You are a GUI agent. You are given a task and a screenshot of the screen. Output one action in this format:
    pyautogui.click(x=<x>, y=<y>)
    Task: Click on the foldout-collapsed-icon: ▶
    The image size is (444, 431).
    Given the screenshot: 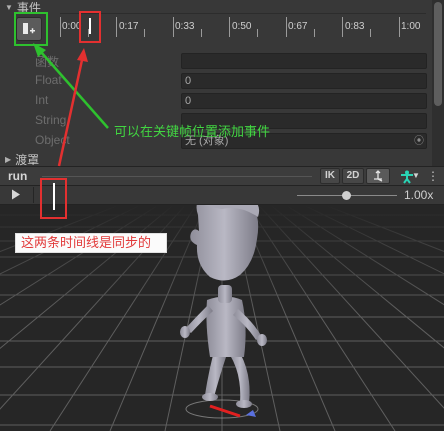 What is the action you would take?
    pyautogui.click(x=8, y=159)
    